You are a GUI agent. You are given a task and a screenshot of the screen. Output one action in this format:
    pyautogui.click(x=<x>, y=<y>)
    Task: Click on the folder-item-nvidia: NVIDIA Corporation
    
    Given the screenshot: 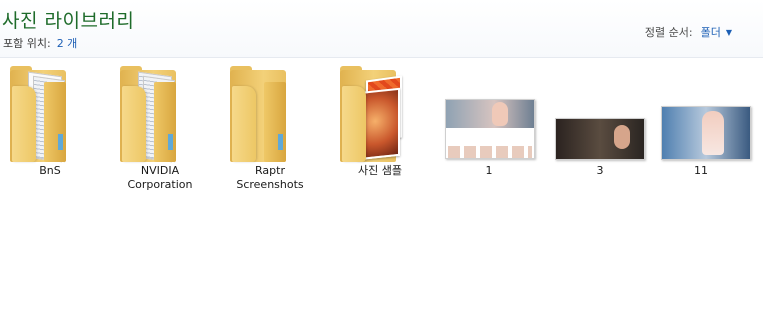 What is the action you would take?
    pyautogui.click(x=160, y=128)
    